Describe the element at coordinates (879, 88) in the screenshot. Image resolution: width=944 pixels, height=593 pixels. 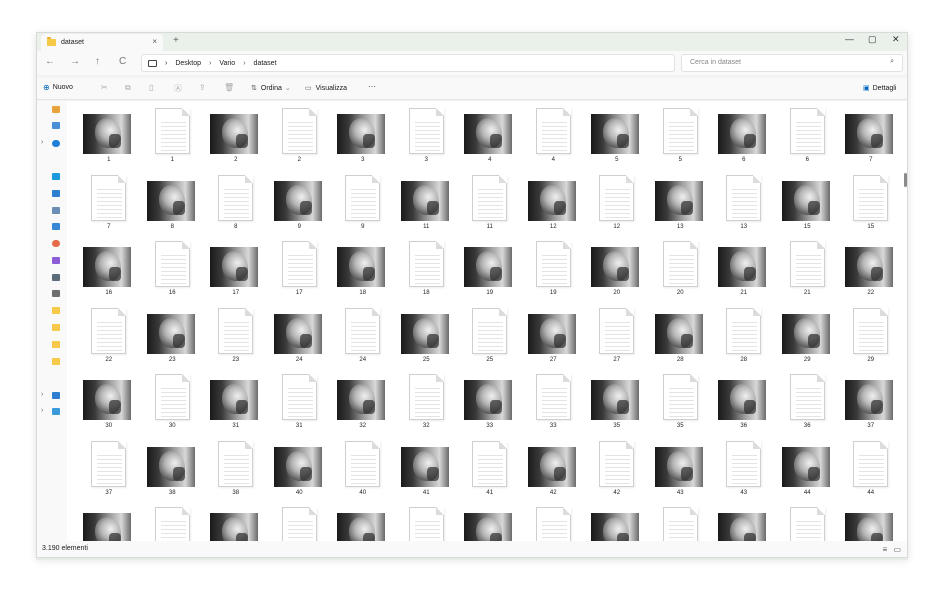
I see `details-button: ▣ Dettagli` at that location.